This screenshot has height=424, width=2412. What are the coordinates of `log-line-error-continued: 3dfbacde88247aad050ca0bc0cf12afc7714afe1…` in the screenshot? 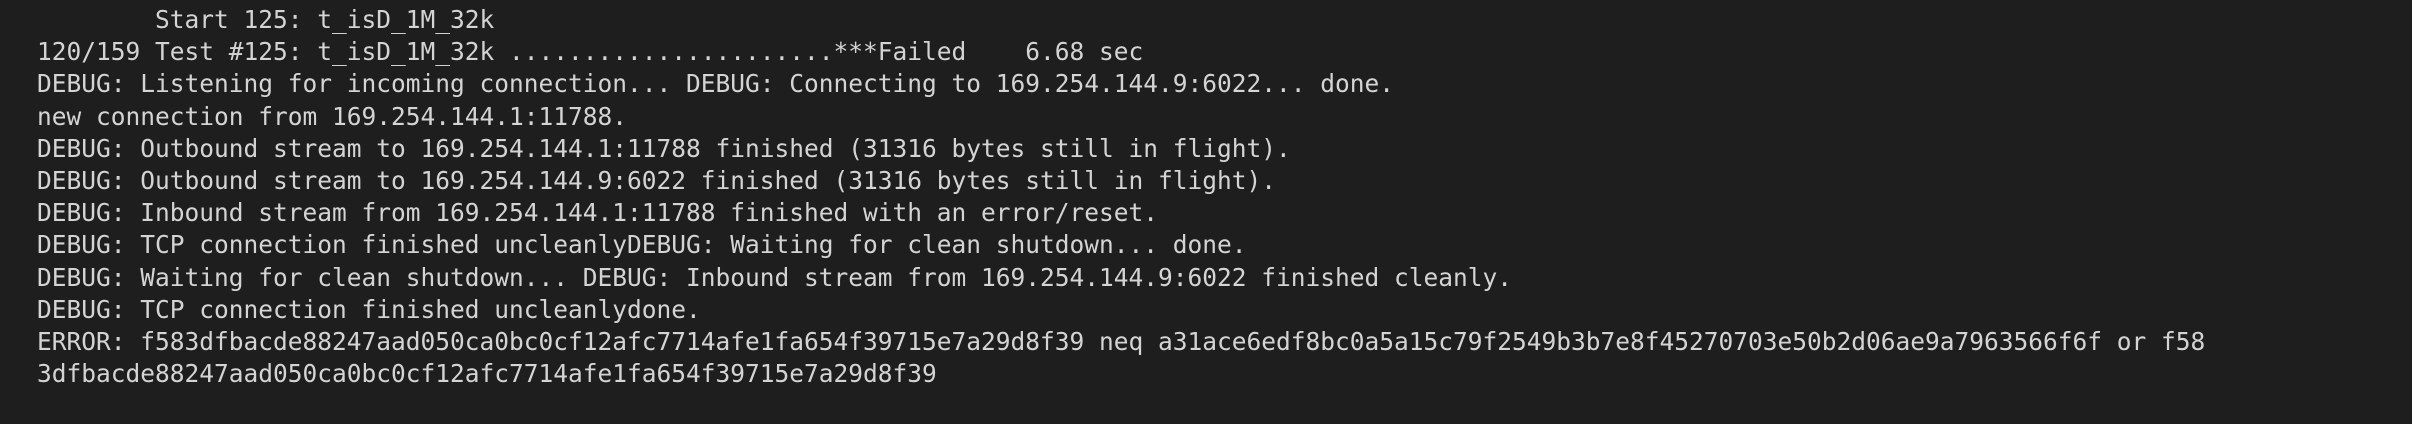 It's located at (487, 374).